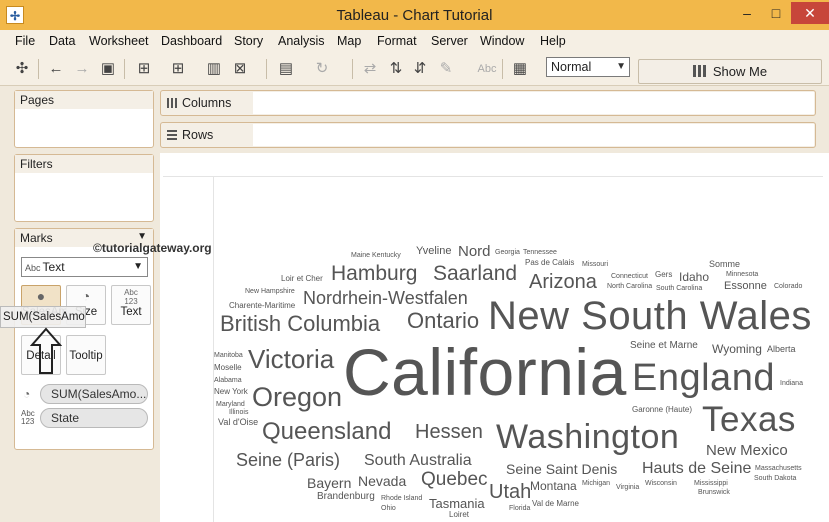 This screenshot has height=522, width=829. What do you see at coordinates (360, 255) in the screenshot?
I see `word-cloud-label: Maine` at bounding box center [360, 255].